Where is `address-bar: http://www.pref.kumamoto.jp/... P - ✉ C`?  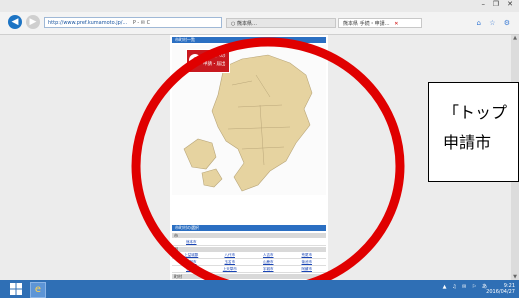
address-bar: http://www.pref.kumamoto.jp/... P - ✉ C is located at coordinates (133, 22).